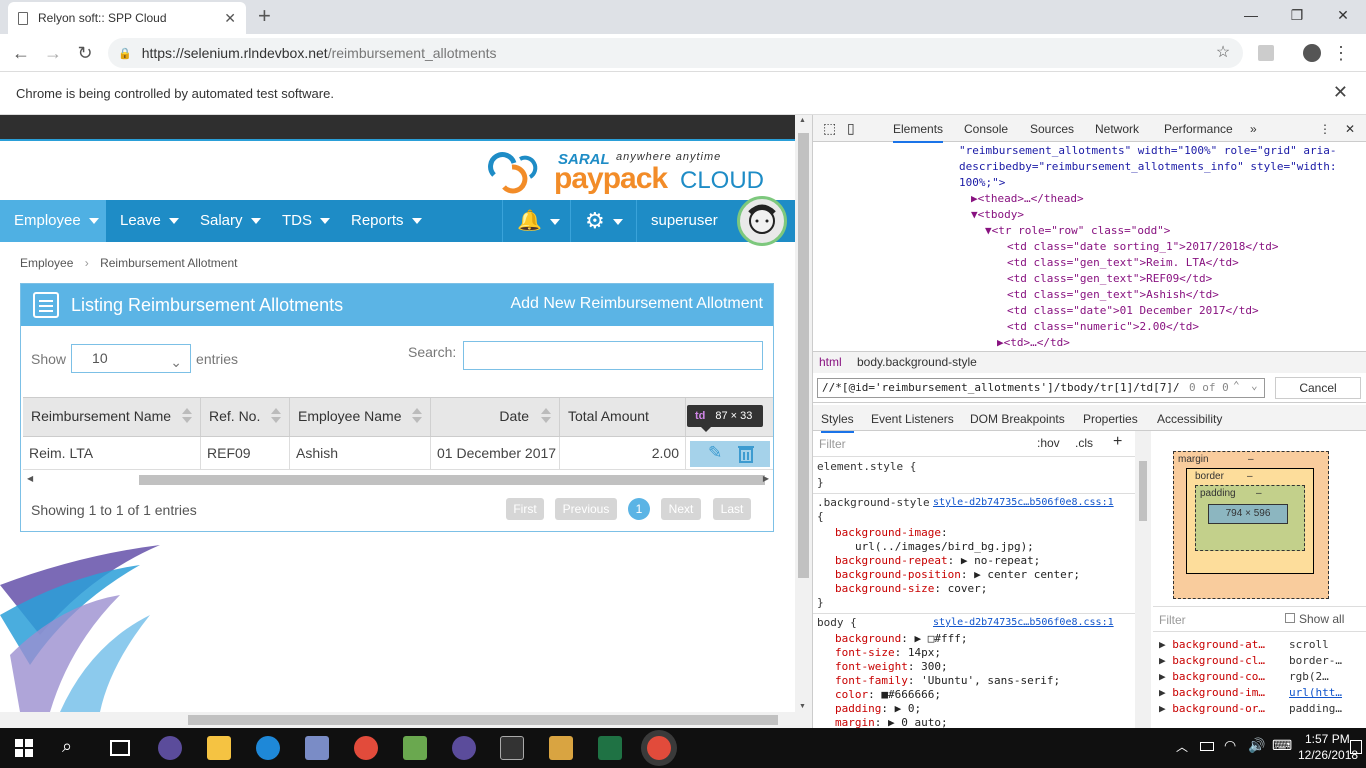 The height and width of the screenshot is (768, 1366). What do you see at coordinates (636, 304) in the screenshot?
I see `add-new-allotment-link: Add New Reimbursement Allotment` at bounding box center [636, 304].